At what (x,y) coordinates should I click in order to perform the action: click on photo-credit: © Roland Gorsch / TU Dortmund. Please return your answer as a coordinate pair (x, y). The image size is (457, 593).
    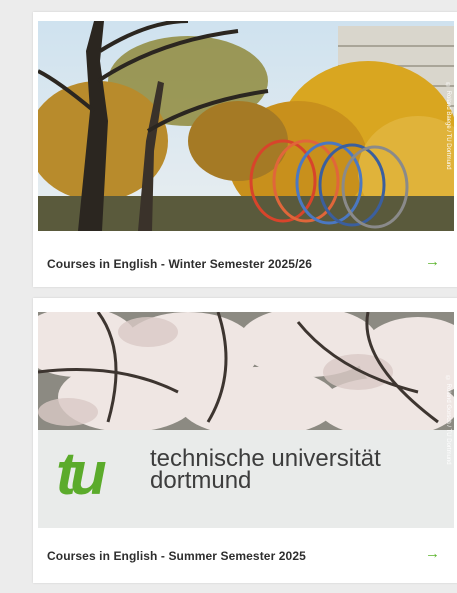
    Looking at the image, I should click on (448, 420).